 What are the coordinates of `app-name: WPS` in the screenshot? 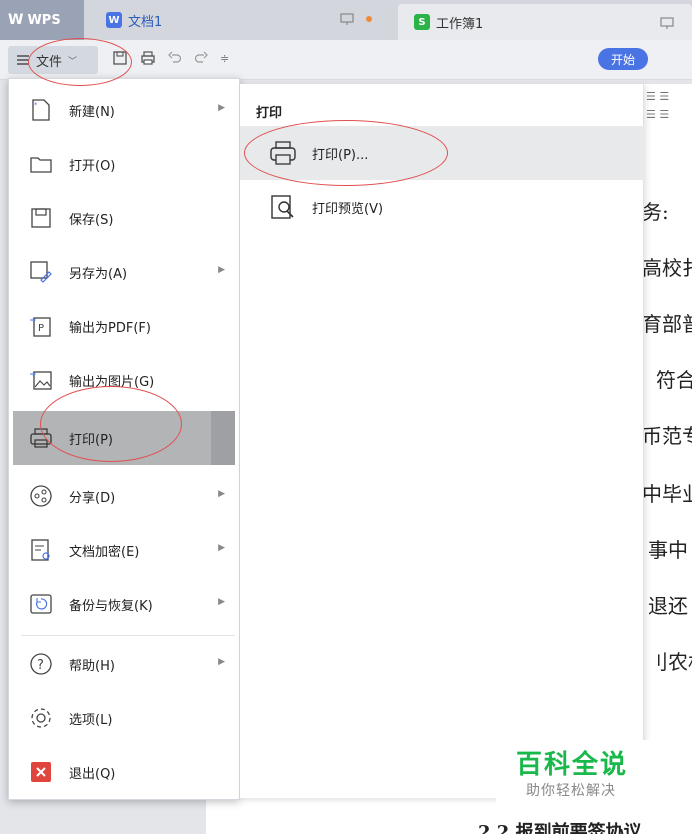 It's located at (44, 20).